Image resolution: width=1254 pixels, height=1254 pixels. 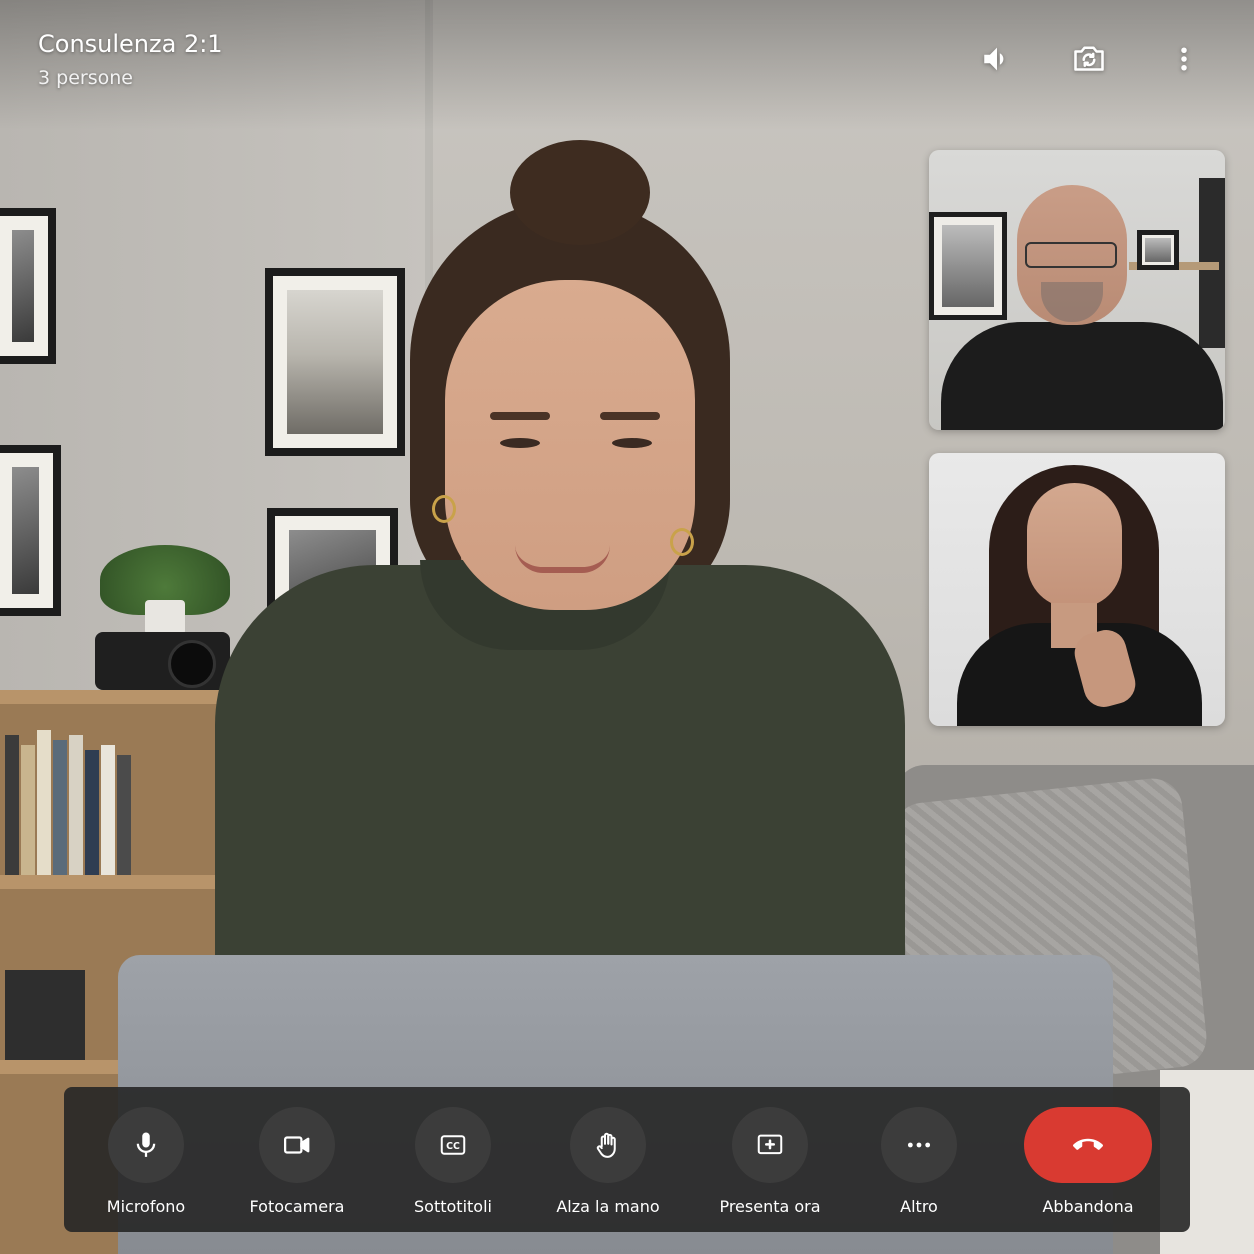 I want to click on raise-hand-button: Alza la mano, so click(x=608, y=1161).